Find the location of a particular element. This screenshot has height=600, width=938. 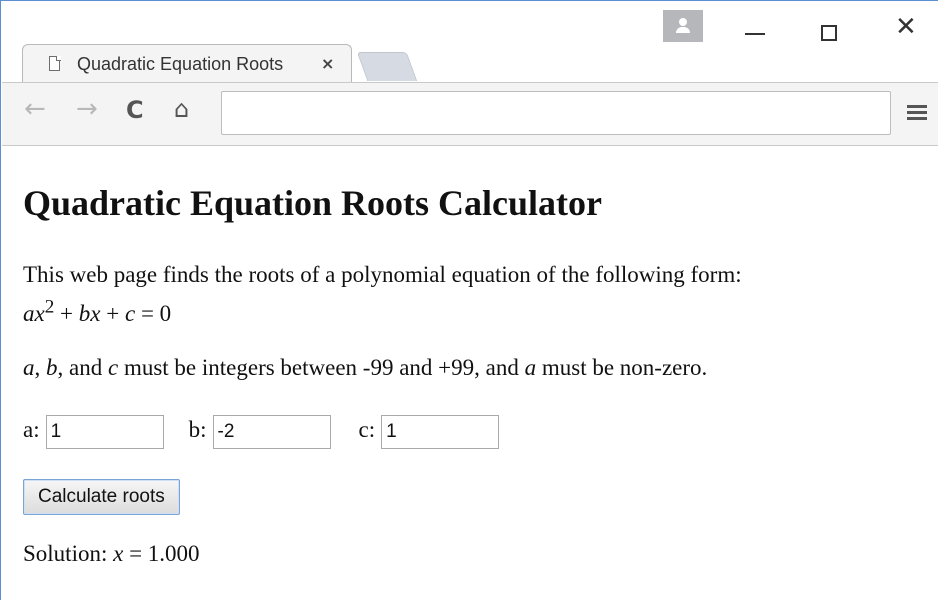

equation-equals: = 0 is located at coordinates (153, 313).